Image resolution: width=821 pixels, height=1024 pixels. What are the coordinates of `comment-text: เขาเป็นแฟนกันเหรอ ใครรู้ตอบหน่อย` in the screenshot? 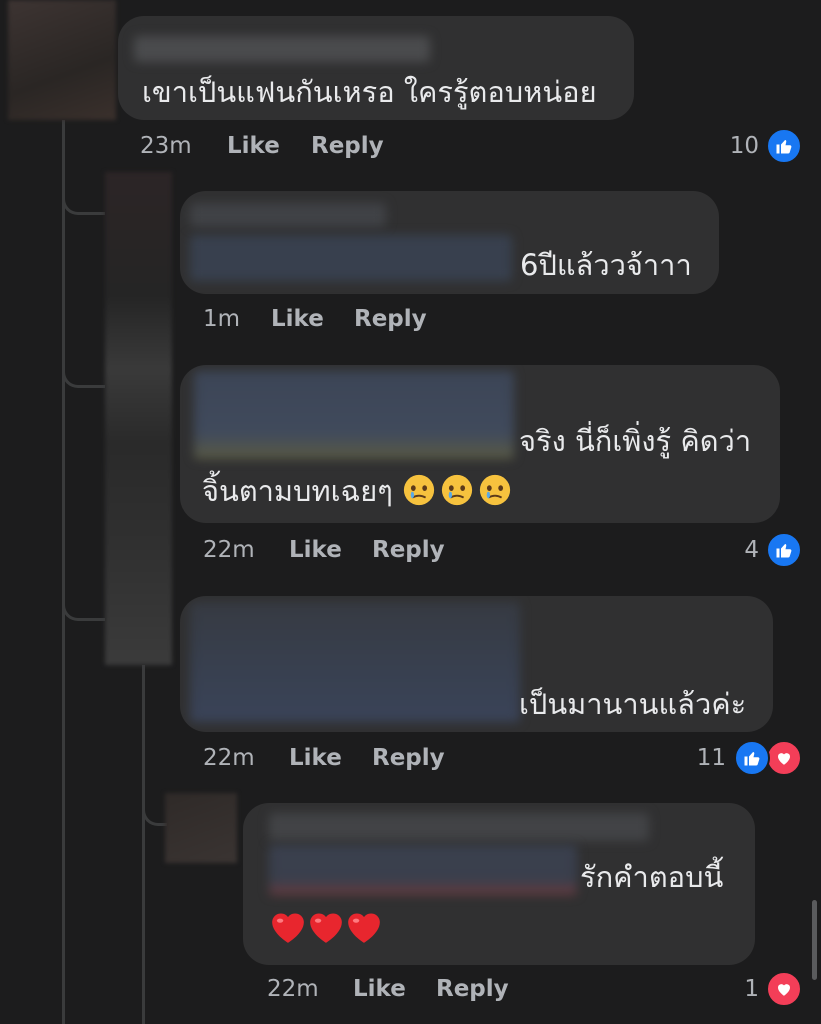 It's located at (369, 92).